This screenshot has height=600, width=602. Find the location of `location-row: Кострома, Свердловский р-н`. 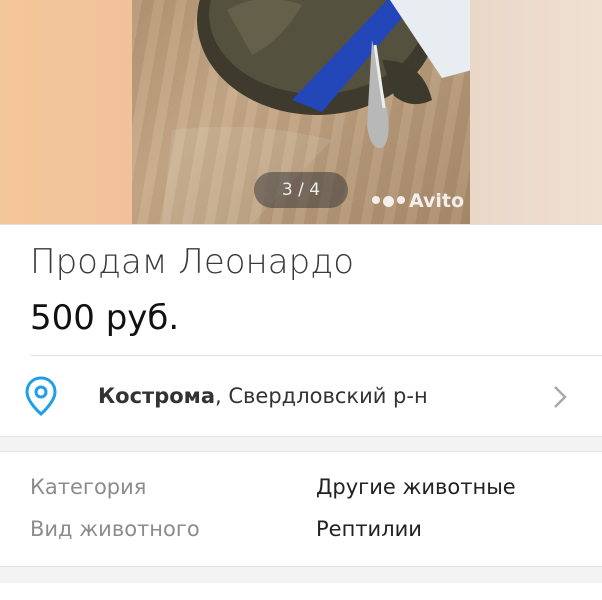

location-row: Кострома, Свердловский р-н is located at coordinates (301, 396).